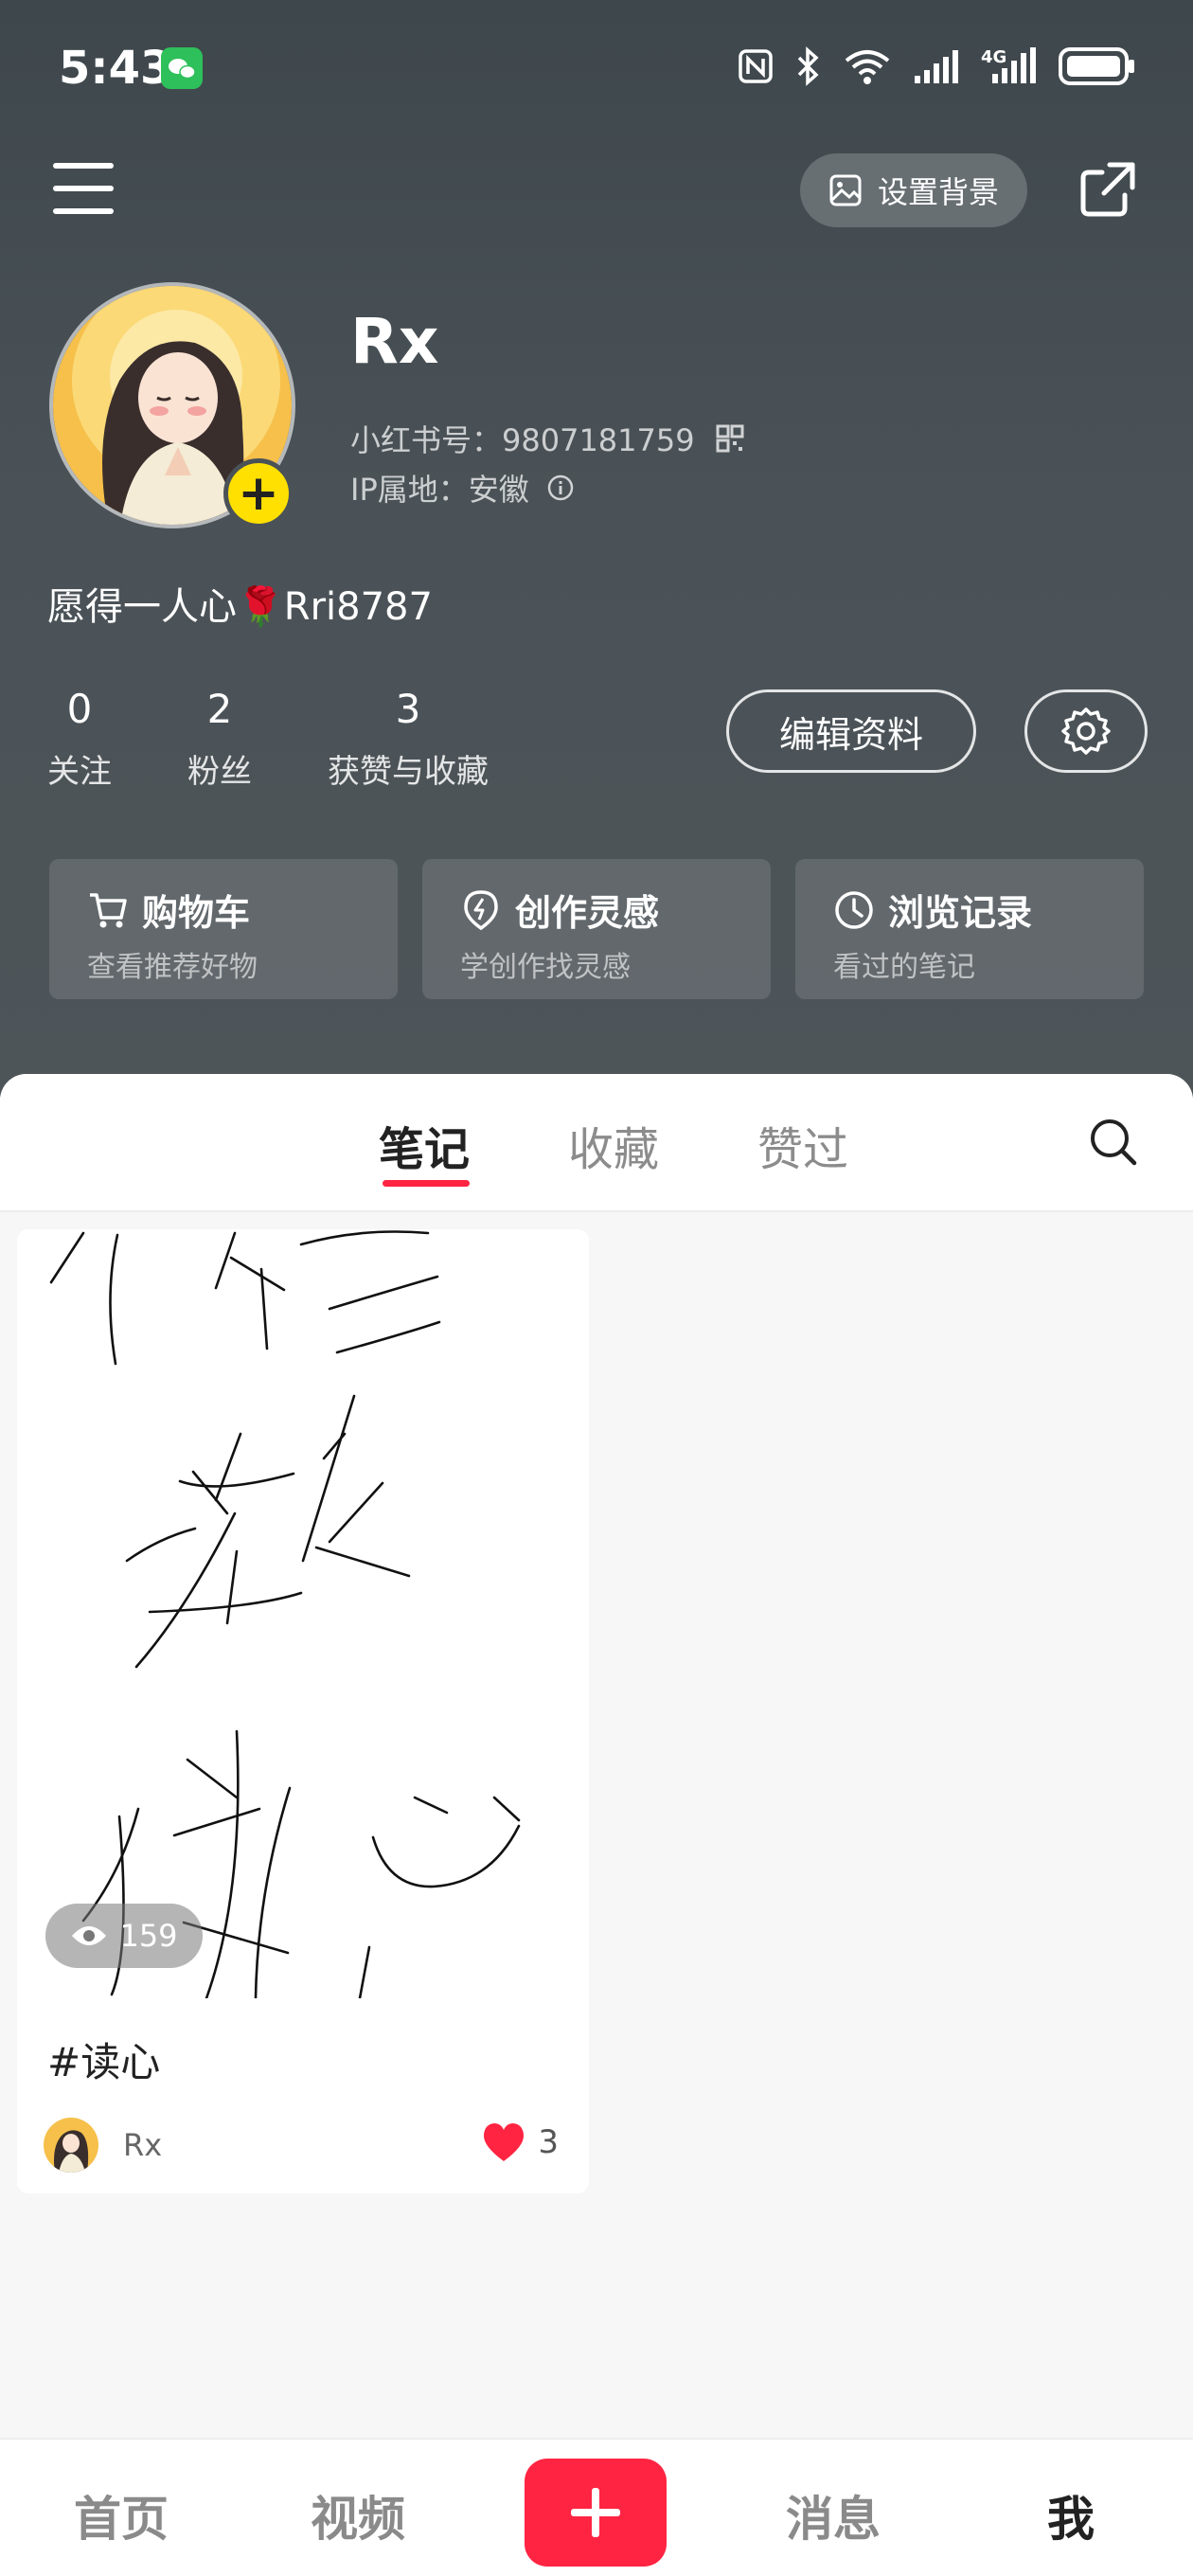 The width and height of the screenshot is (1193, 2576). Describe the element at coordinates (560, 488) in the screenshot. I see `info-icon` at that location.